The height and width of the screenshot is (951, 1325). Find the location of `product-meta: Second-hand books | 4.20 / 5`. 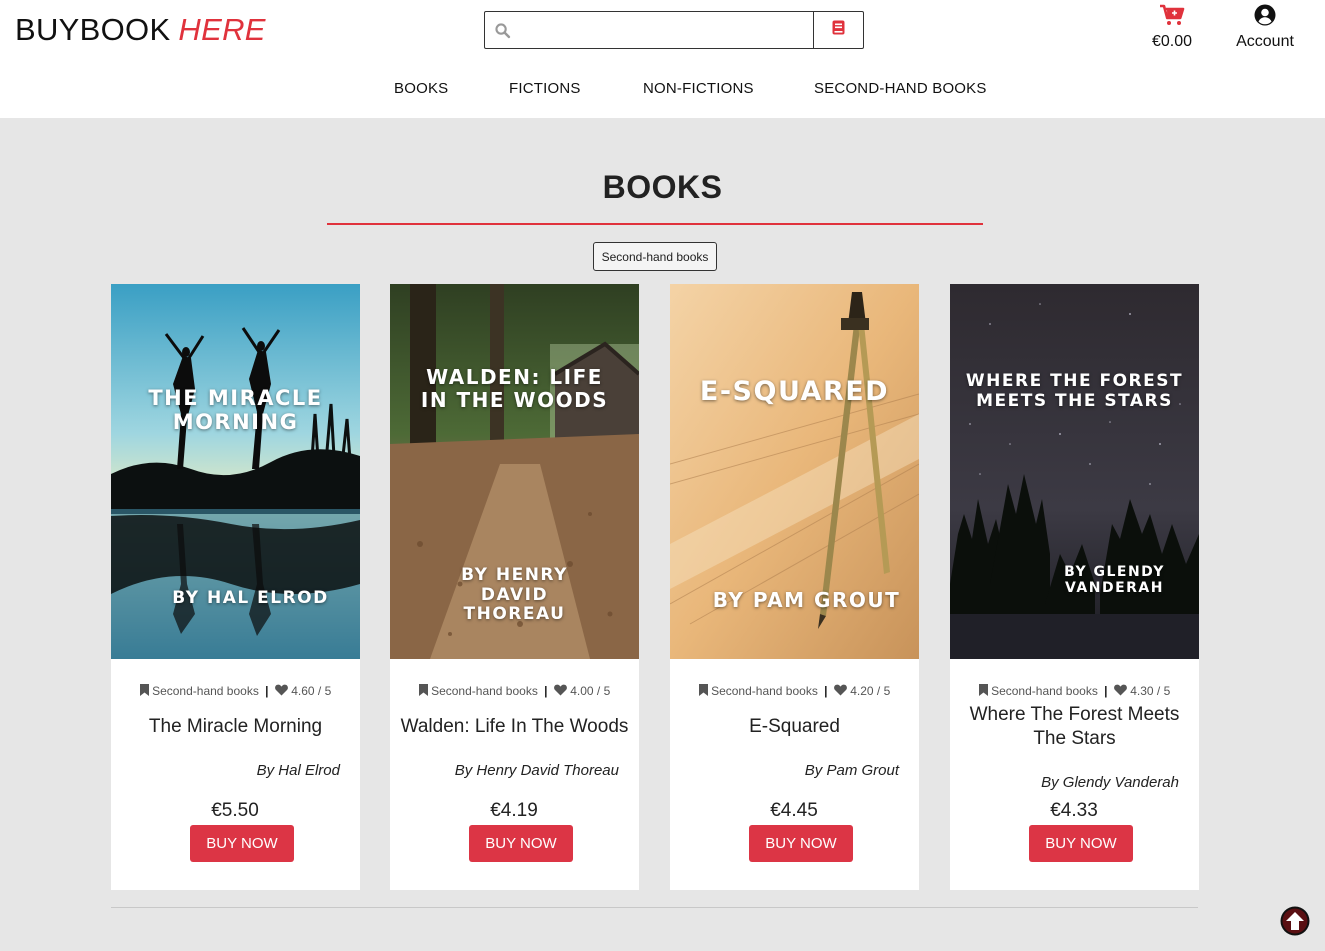

product-meta: Second-hand books | 4.20 / 5 is located at coordinates (794, 691).